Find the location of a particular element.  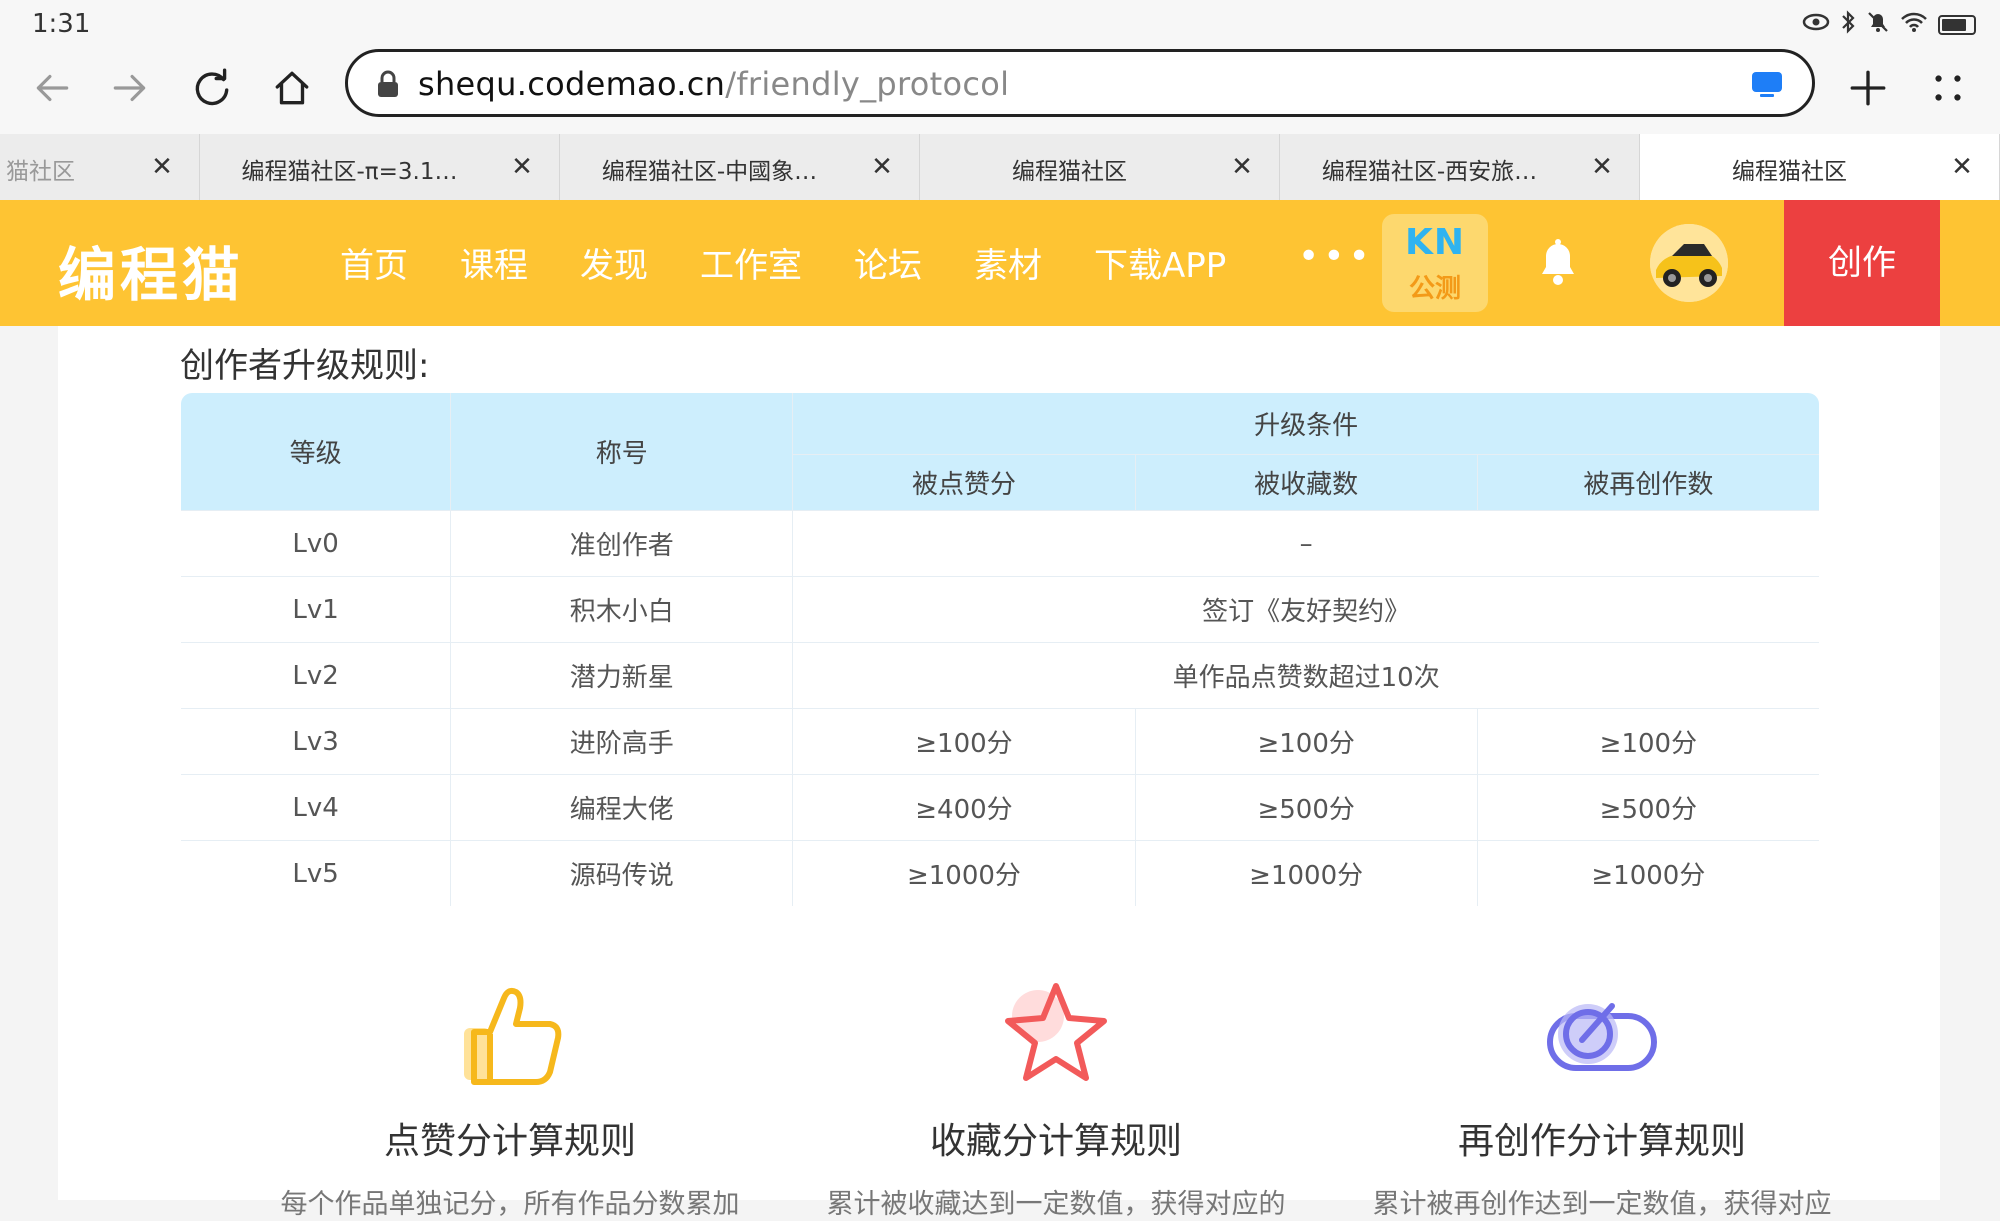

avatar is located at coordinates (1689, 263).